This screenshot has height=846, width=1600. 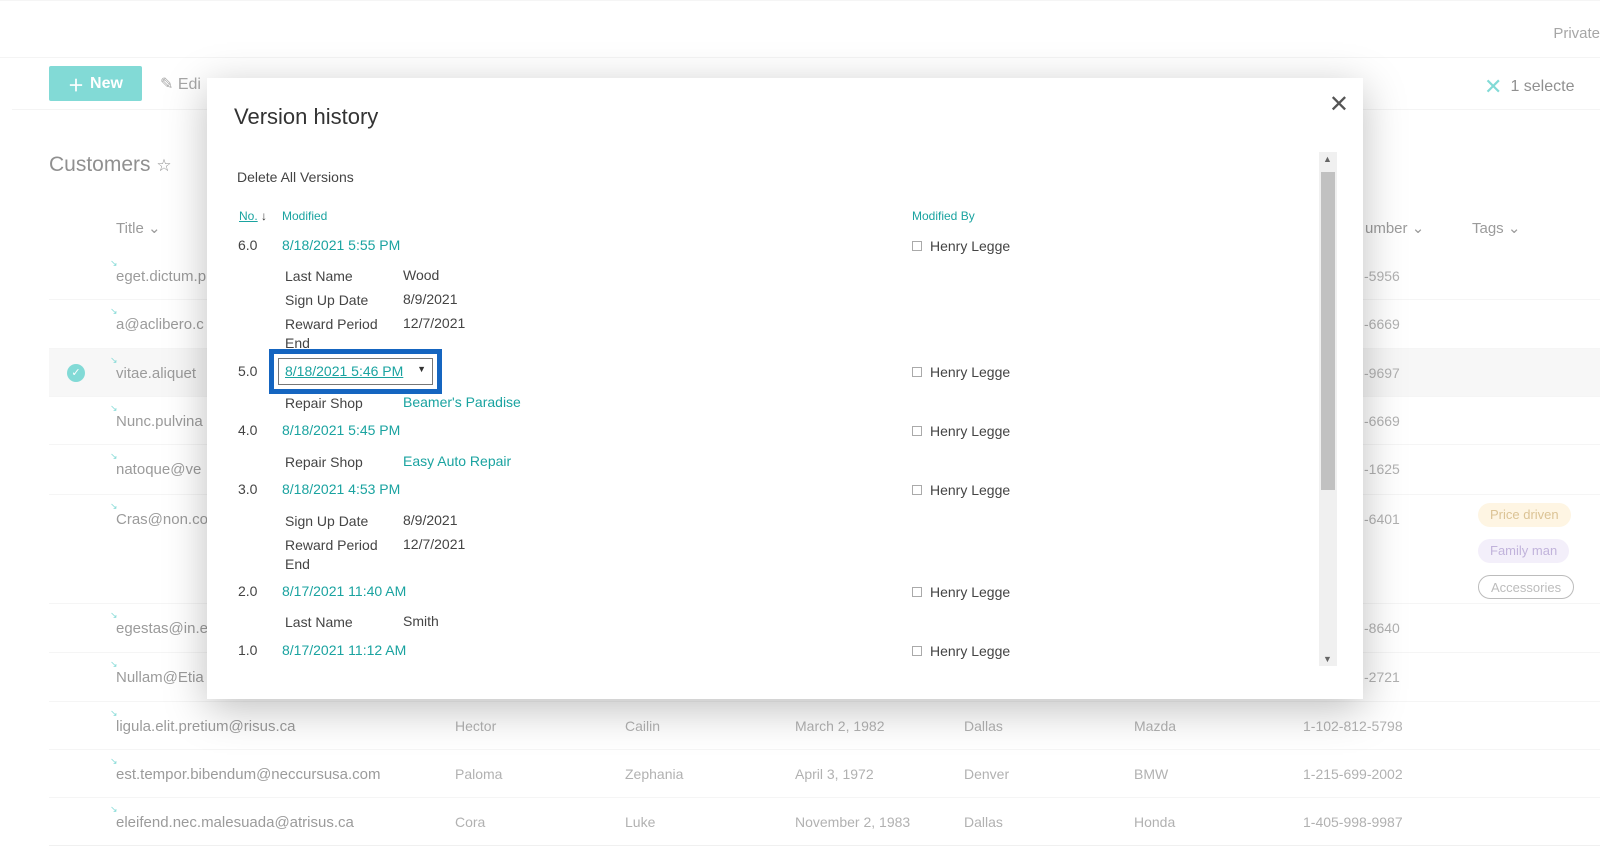 What do you see at coordinates (248, 216) in the screenshot?
I see `column-no: No.` at bounding box center [248, 216].